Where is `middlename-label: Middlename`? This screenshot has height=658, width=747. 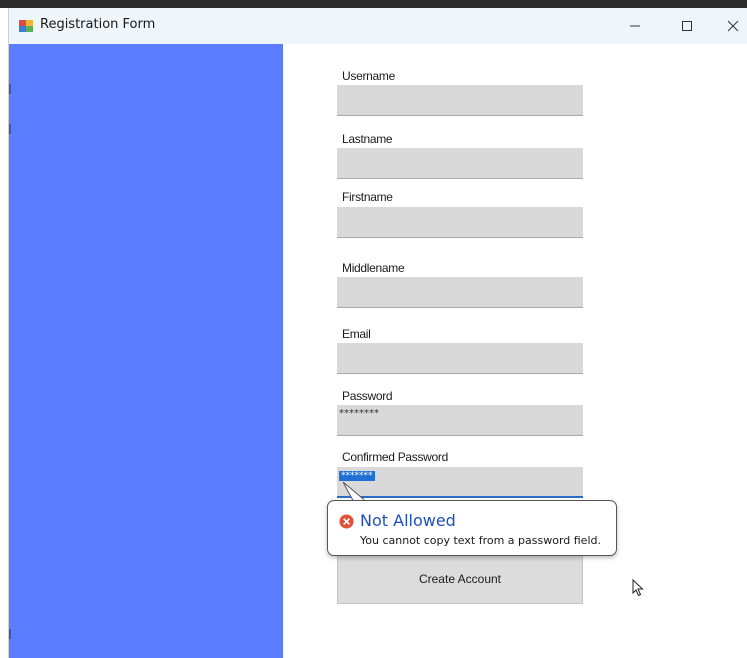 middlename-label: Middlename is located at coordinates (373, 268).